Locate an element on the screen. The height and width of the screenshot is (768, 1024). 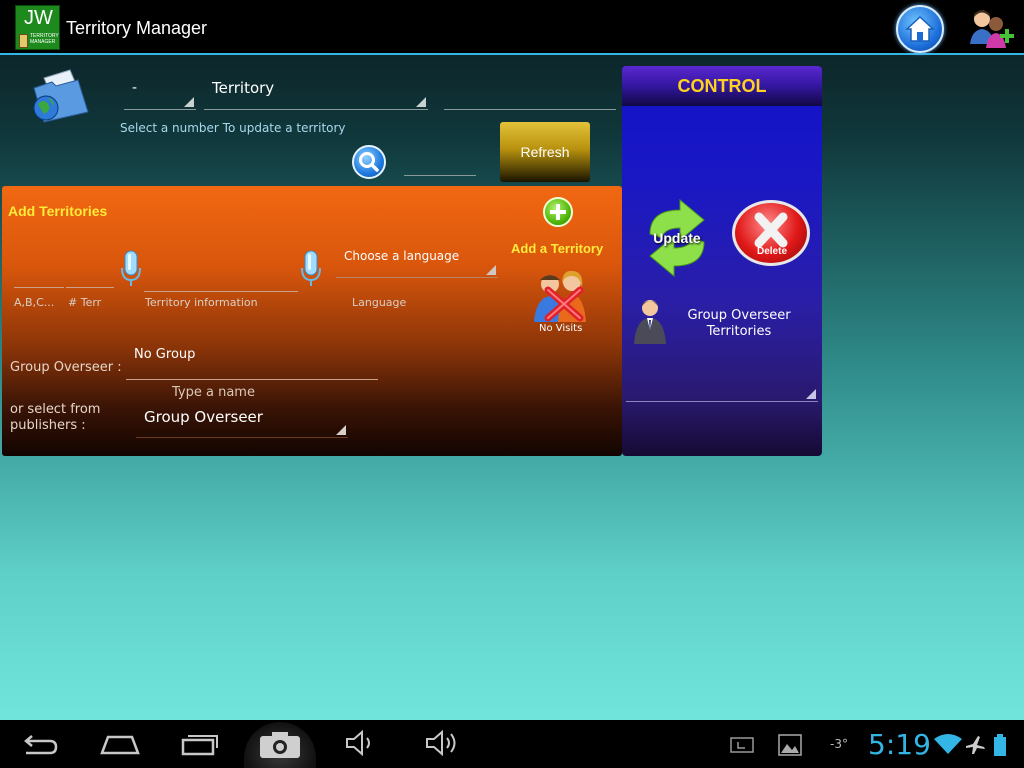
group-overseer-input-value: No Group is located at coordinates (165, 354).